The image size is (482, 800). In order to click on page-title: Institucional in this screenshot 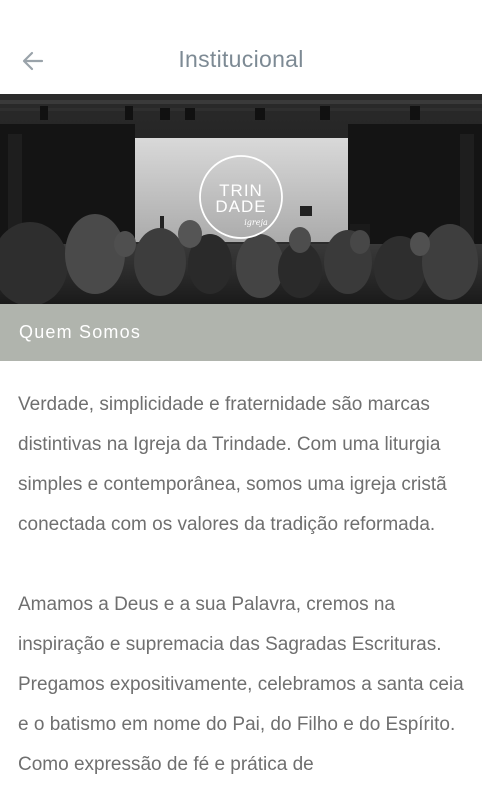, I will do `click(241, 59)`.